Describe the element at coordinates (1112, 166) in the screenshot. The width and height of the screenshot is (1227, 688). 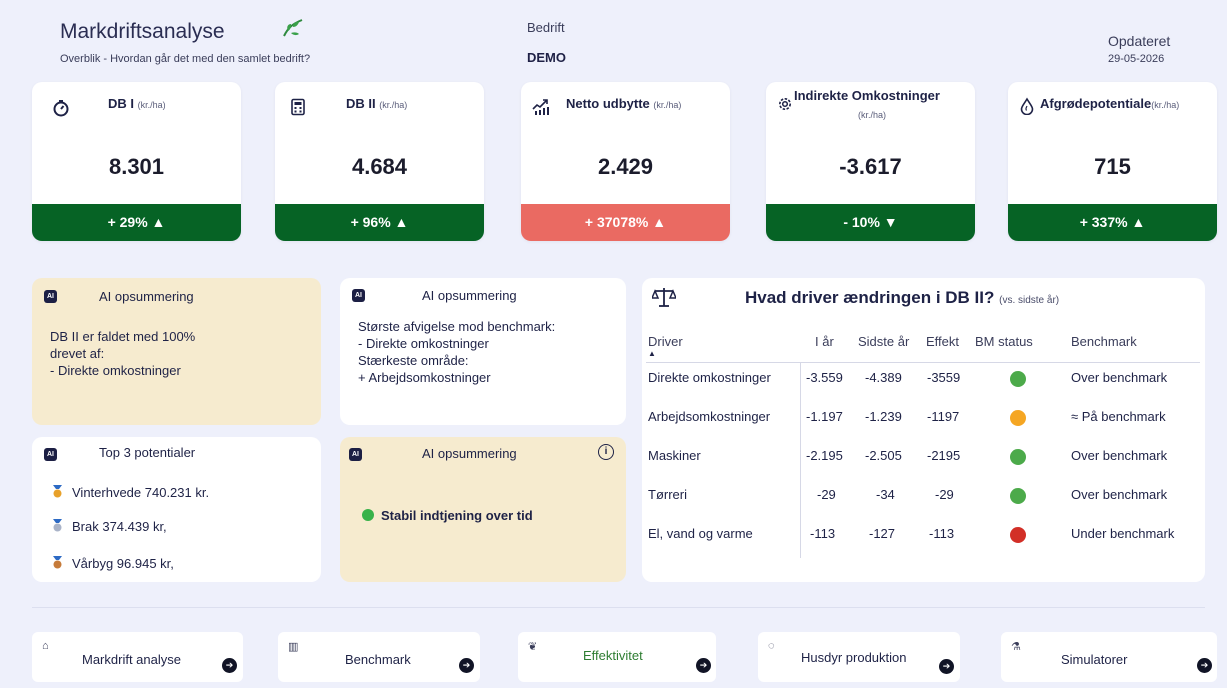
I see `kpi-value: 715` at that location.